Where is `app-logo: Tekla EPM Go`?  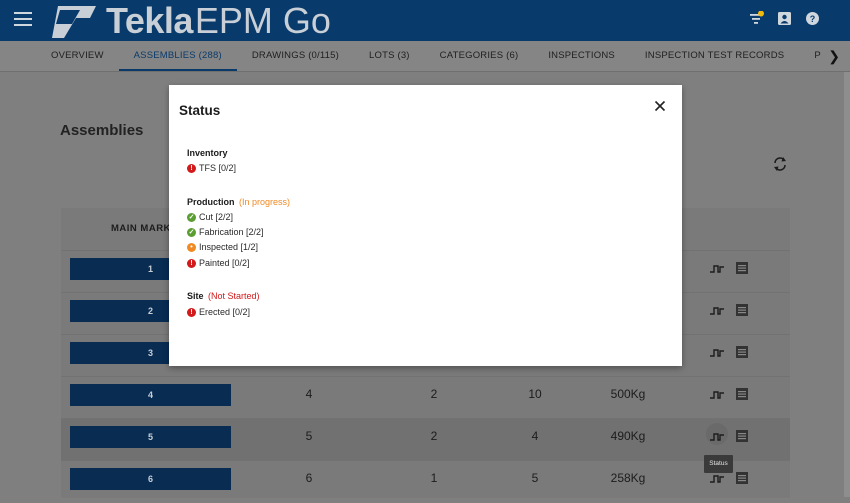
app-logo: Tekla EPM Go is located at coordinates (190, 20).